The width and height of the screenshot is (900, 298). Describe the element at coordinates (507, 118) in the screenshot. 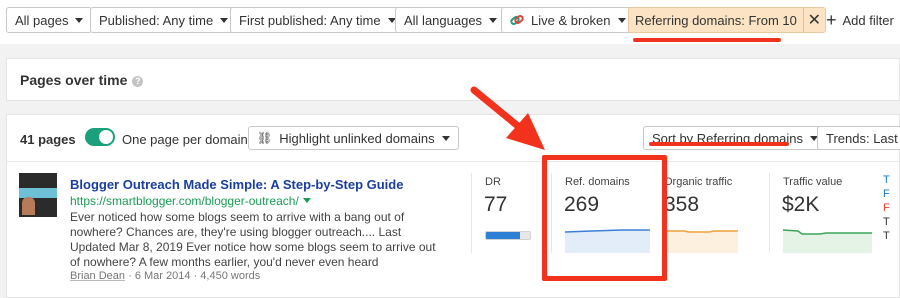

I see `annotation-arrow` at that location.